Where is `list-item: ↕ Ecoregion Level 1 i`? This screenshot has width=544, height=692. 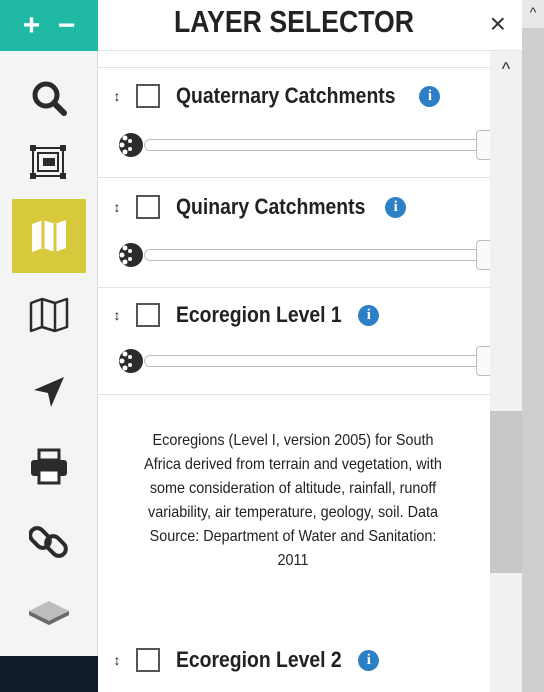 list-item: ↕ Ecoregion Level 1 i is located at coordinates (294, 341).